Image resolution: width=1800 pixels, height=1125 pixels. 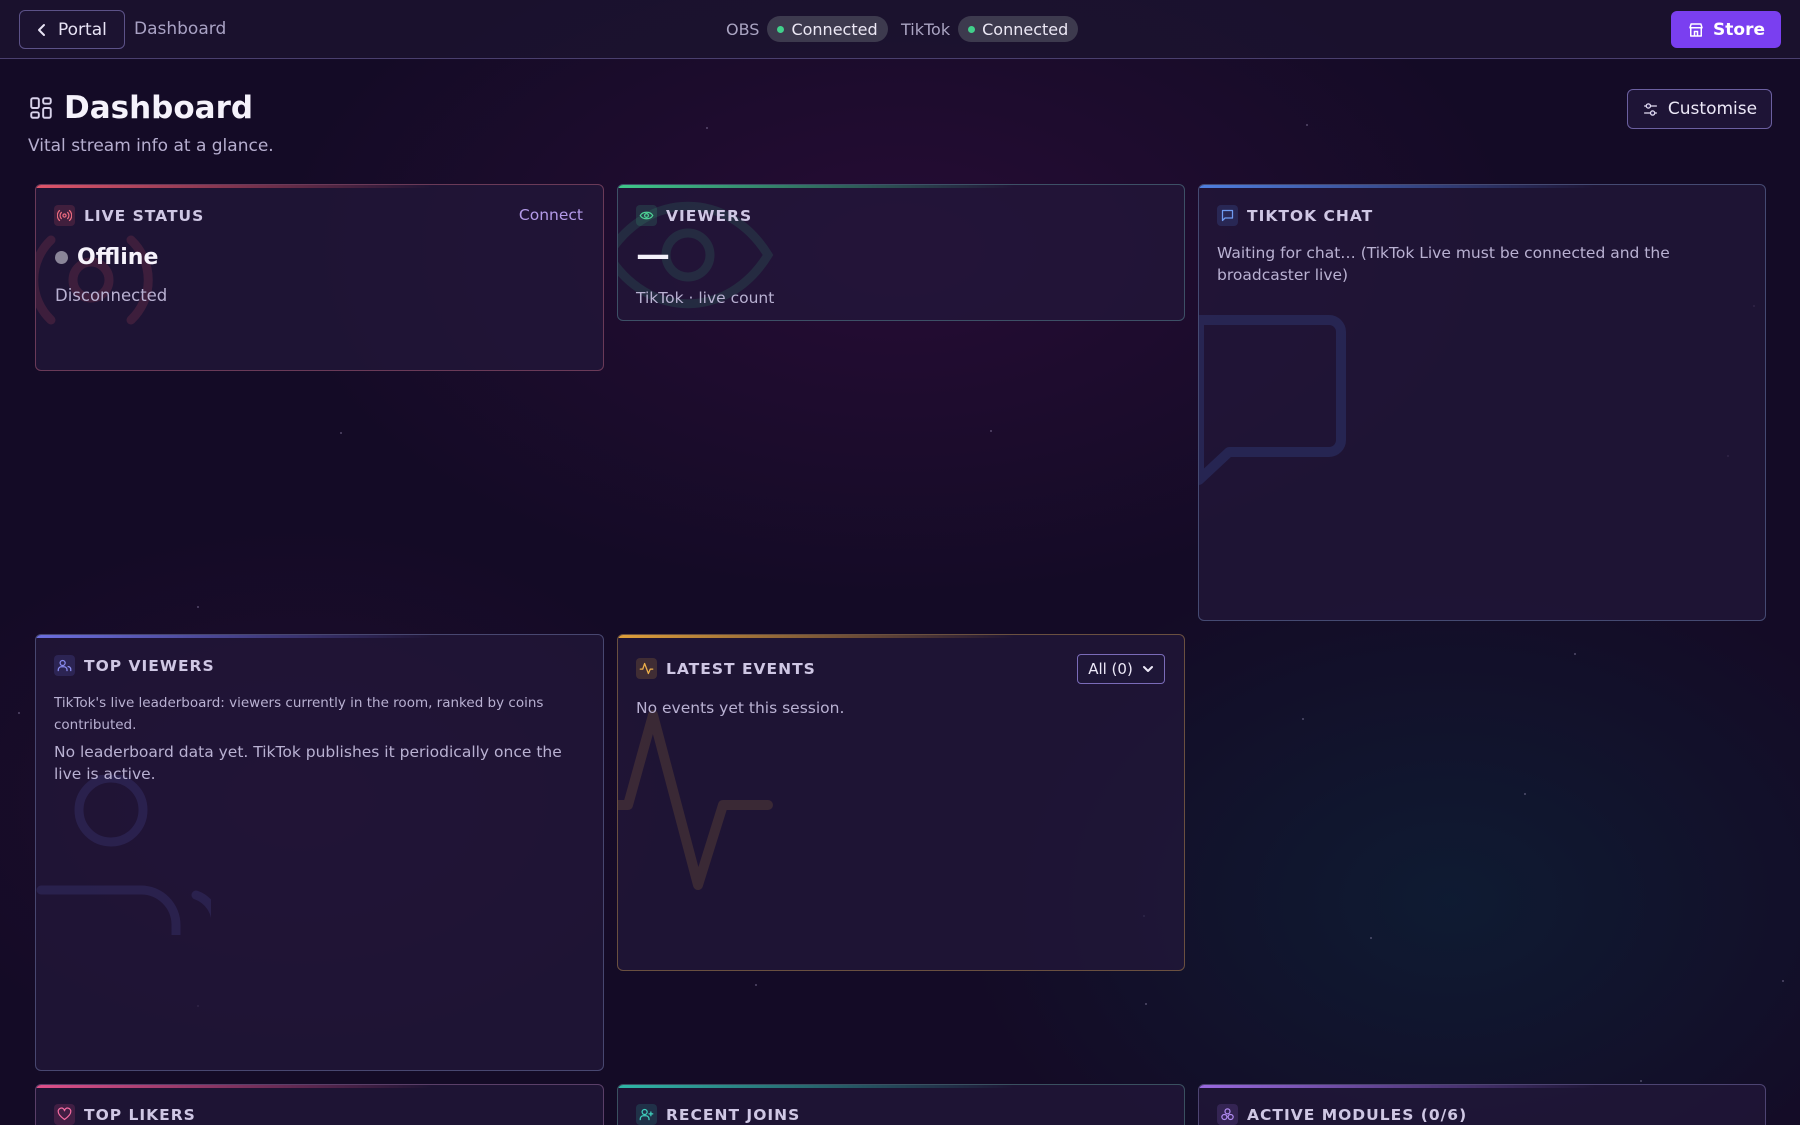 I want to click on sliders-icon, so click(x=1650, y=109).